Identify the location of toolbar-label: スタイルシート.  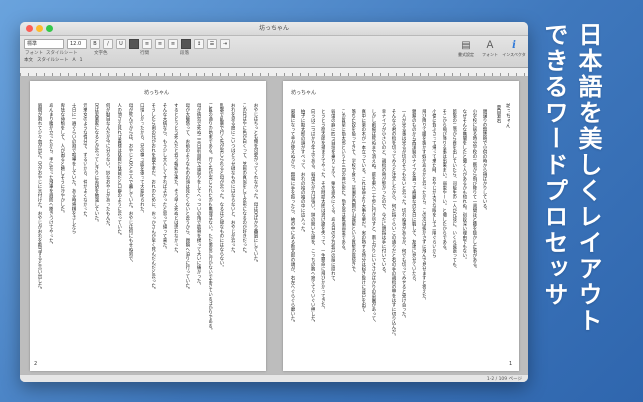
(62, 53).